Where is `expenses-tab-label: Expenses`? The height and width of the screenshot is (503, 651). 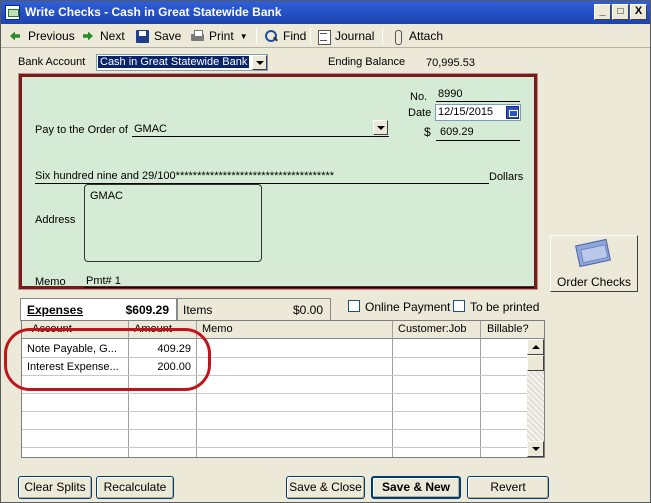
expenses-tab-label: Expenses is located at coordinates (55, 310).